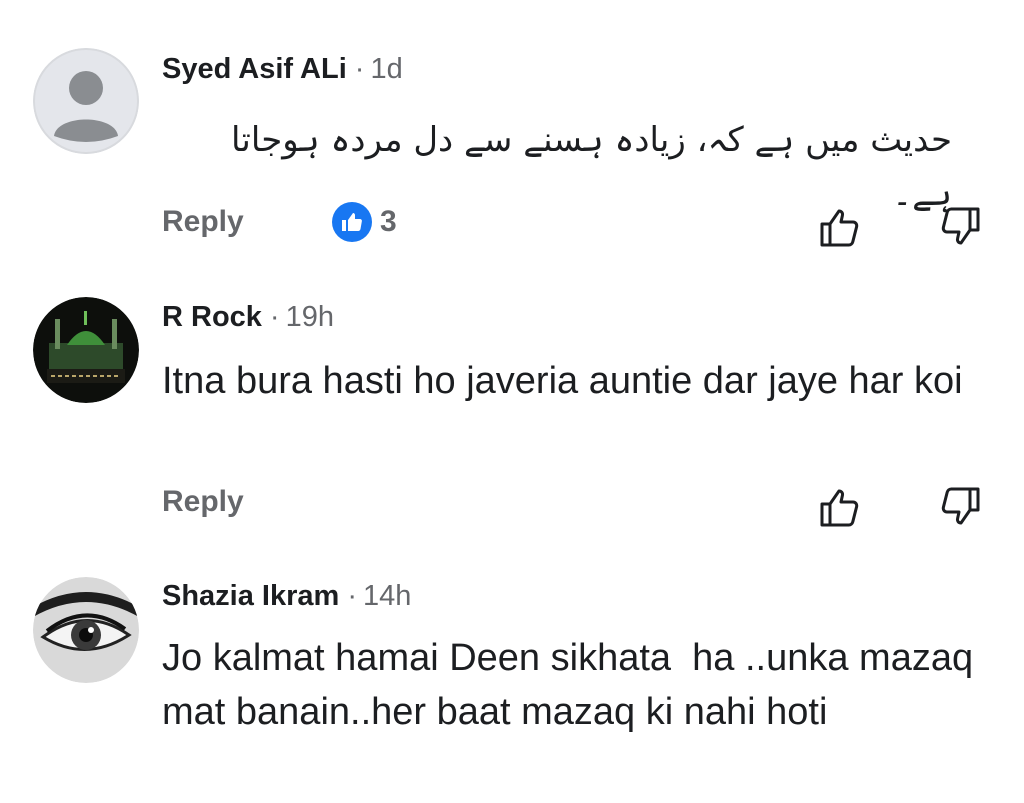 The width and height of the screenshot is (1024, 803). What do you see at coordinates (254, 69) in the screenshot?
I see `author-name: Syed Asif ALi` at bounding box center [254, 69].